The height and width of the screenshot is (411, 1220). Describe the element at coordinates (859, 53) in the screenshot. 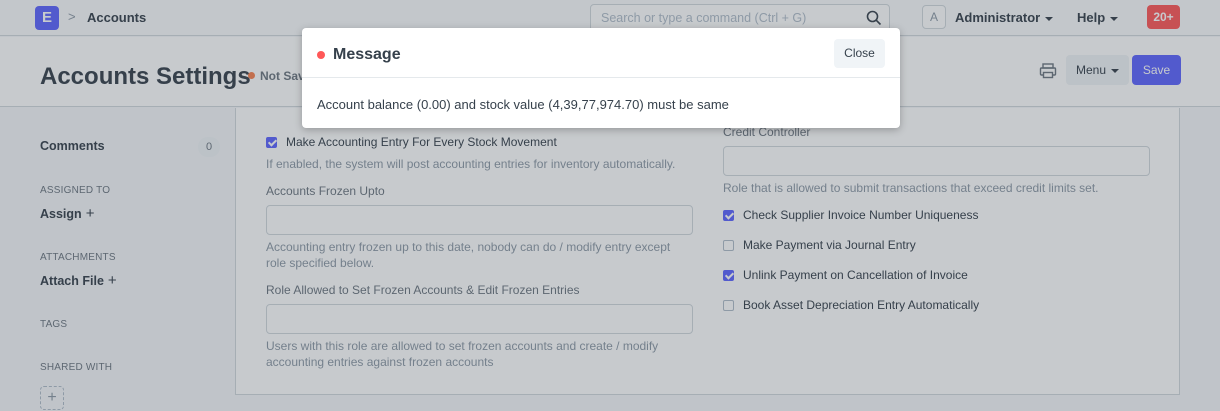

I see `close-button: Close` at that location.